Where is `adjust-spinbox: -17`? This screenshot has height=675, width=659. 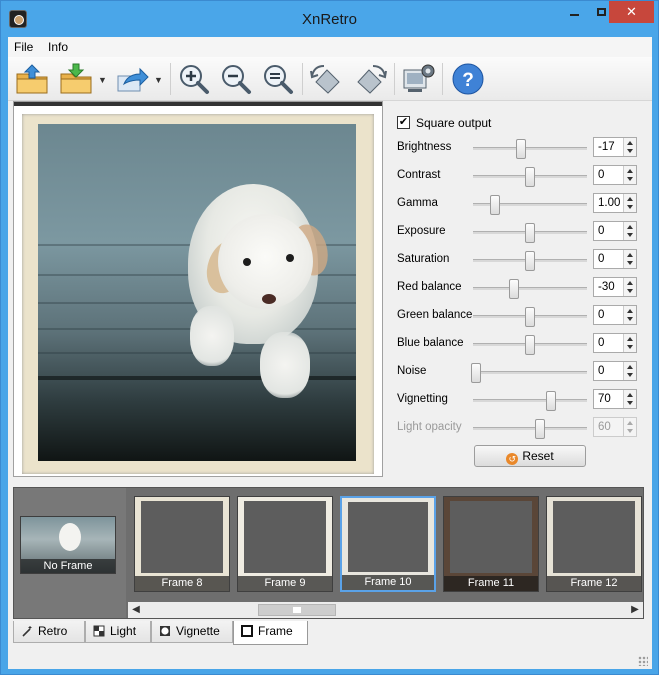
adjust-spinbox: -17 is located at coordinates (615, 147).